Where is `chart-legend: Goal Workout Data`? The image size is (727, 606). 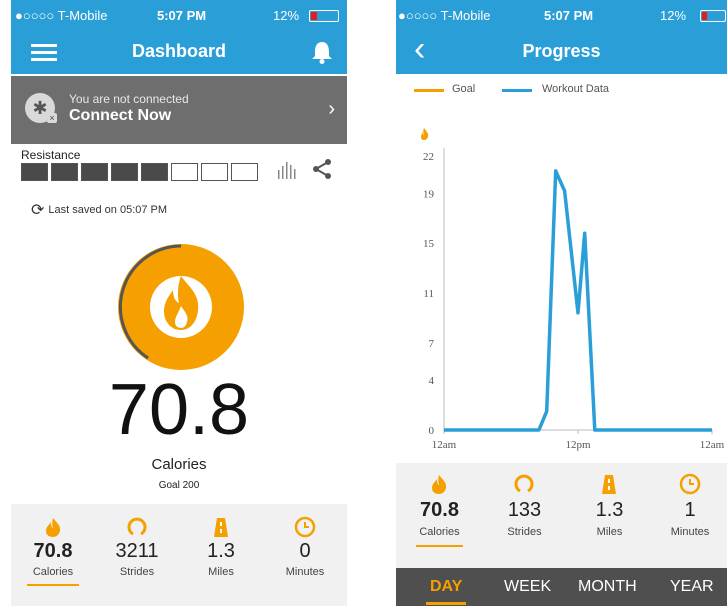 chart-legend: Goal Workout Data is located at coordinates (561, 89).